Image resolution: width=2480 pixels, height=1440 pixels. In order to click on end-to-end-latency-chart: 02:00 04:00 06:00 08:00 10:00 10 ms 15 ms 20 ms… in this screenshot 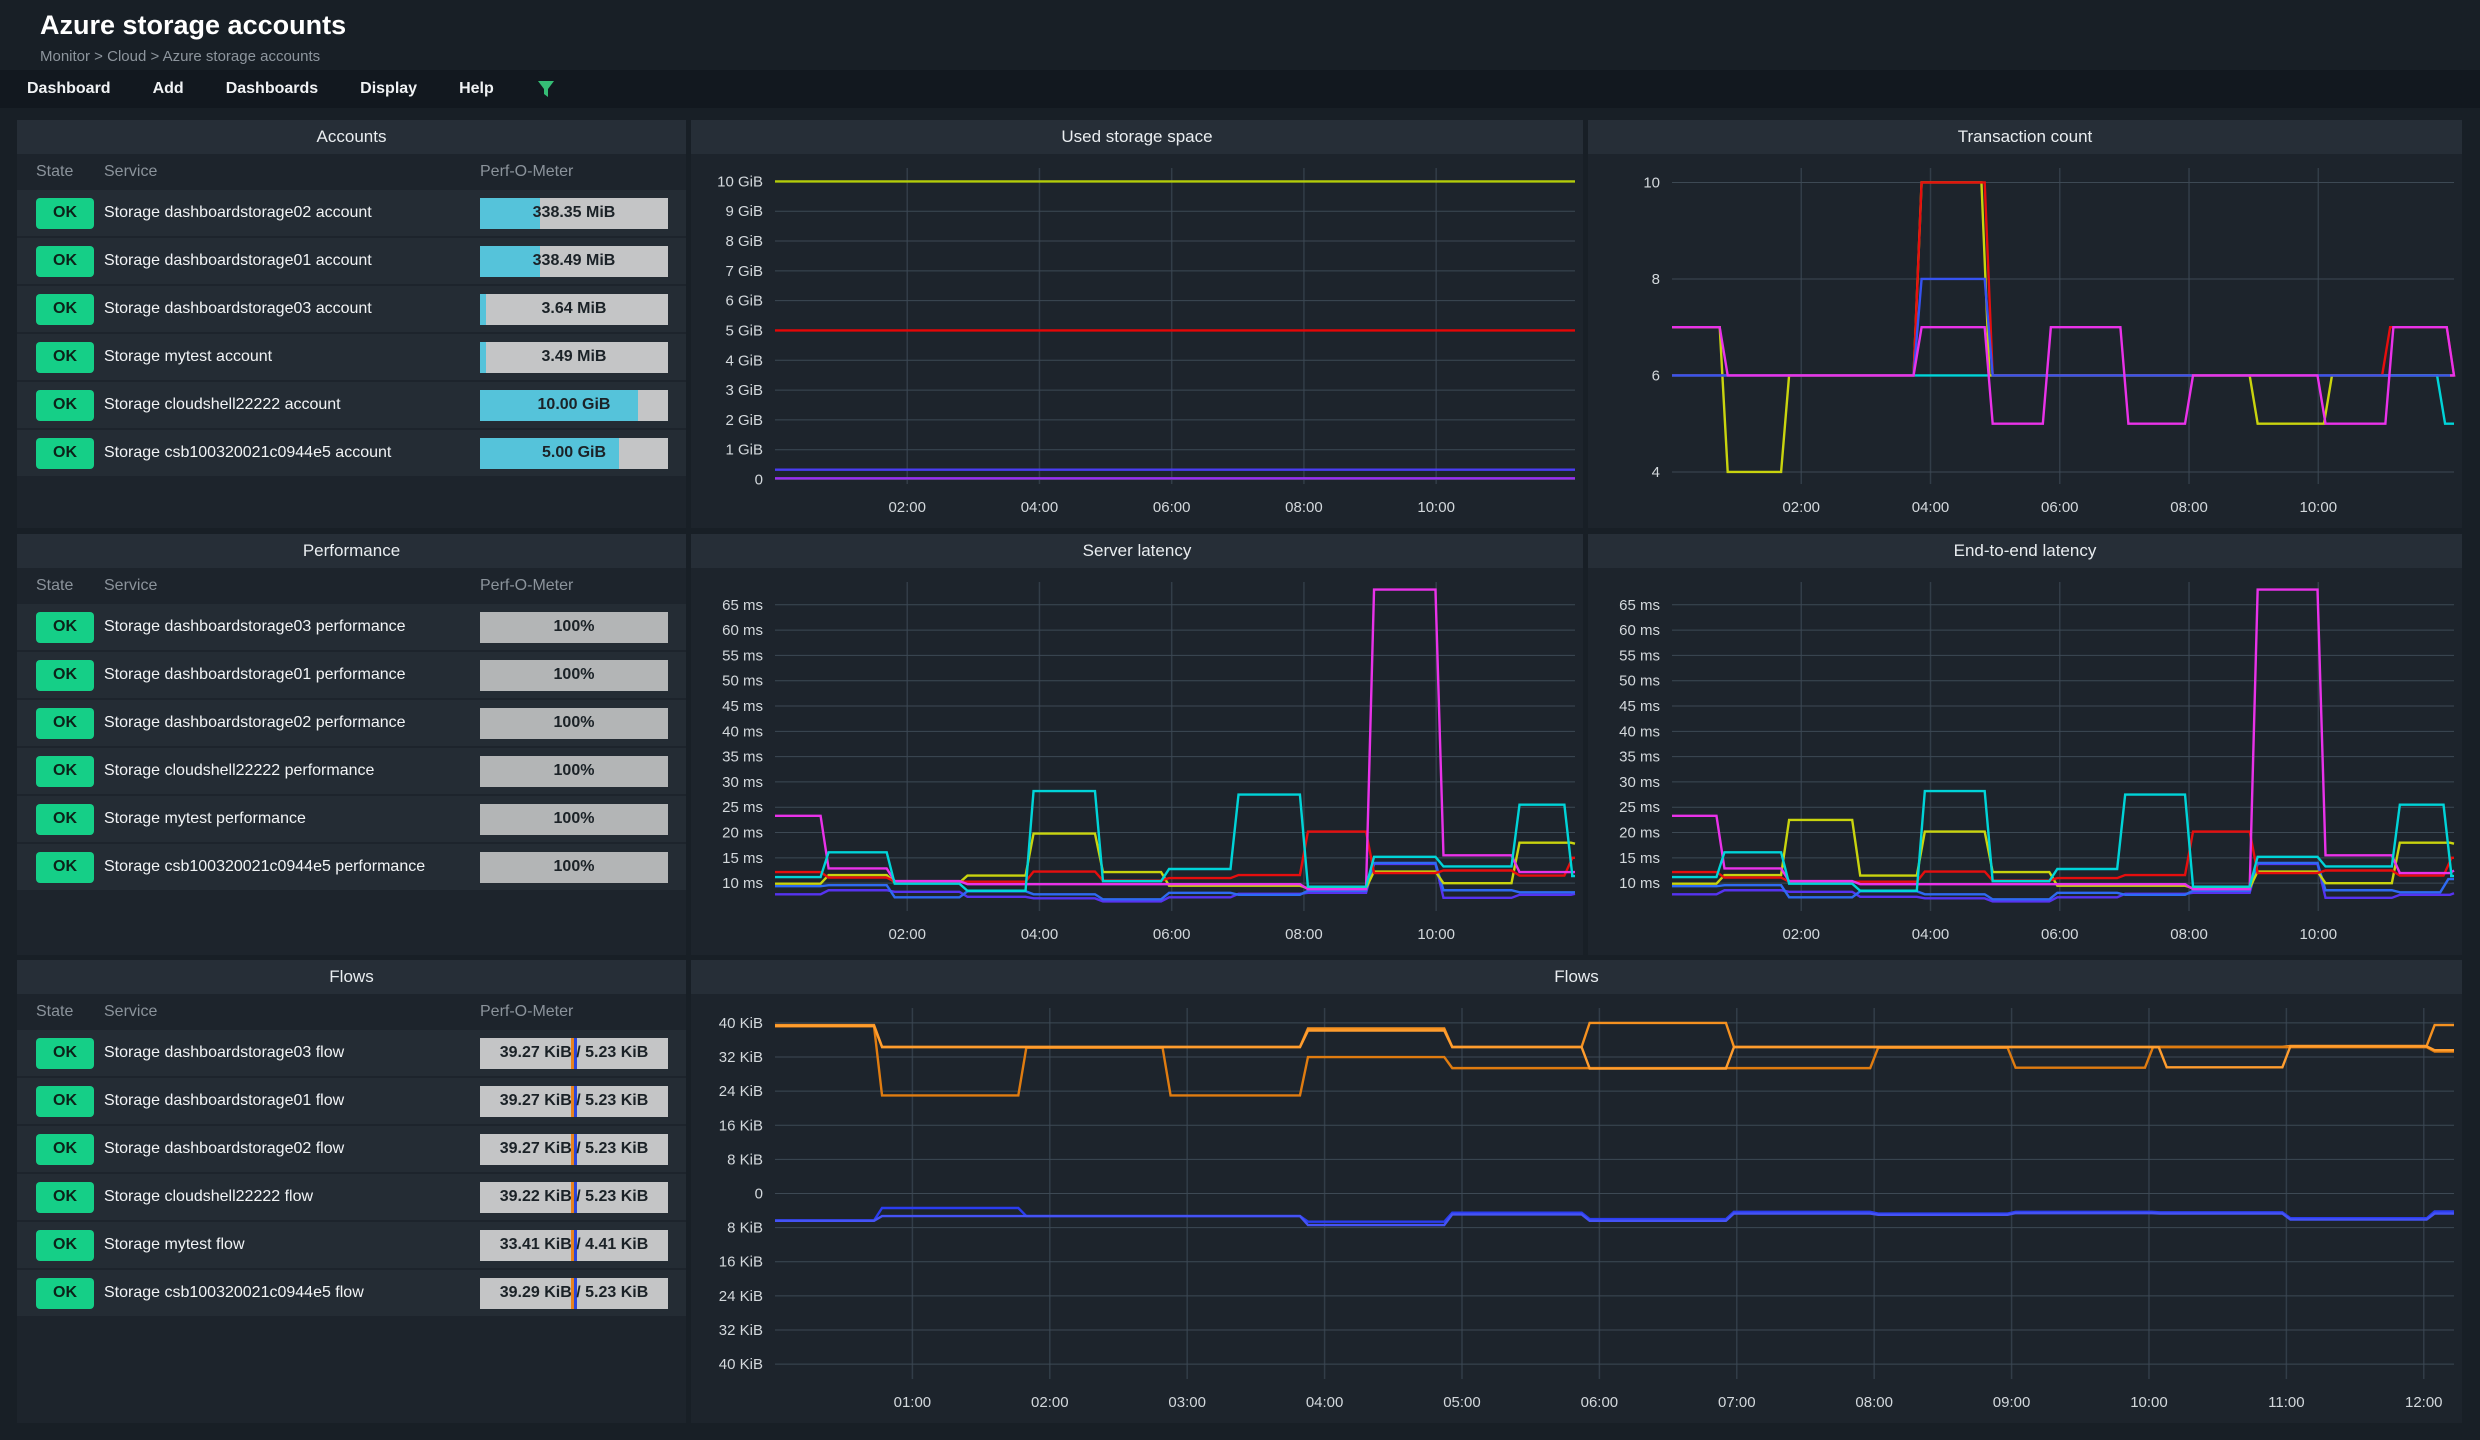, I will do `click(2025, 761)`.